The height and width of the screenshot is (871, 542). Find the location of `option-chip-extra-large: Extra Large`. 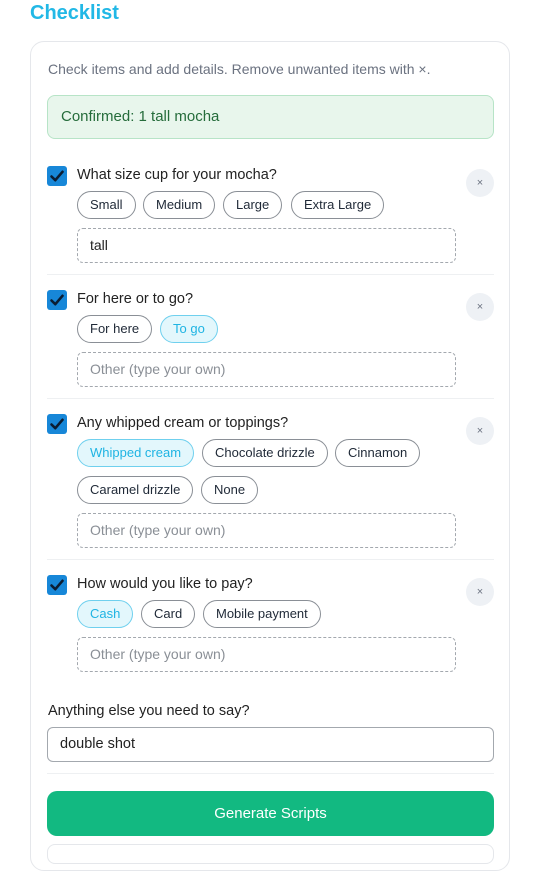

option-chip-extra-large: Extra Large is located at coordinates (338, 205).